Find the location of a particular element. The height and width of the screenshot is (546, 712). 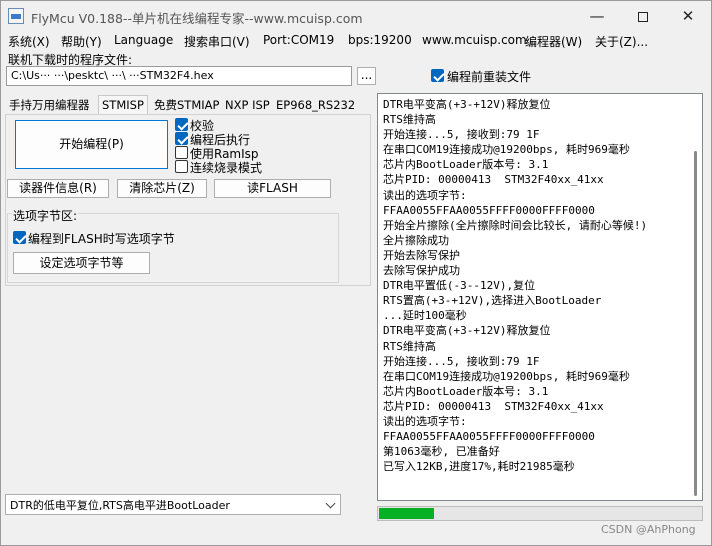

tab-stmiap: 免费STMIAP is located at coordinates (186, 105).